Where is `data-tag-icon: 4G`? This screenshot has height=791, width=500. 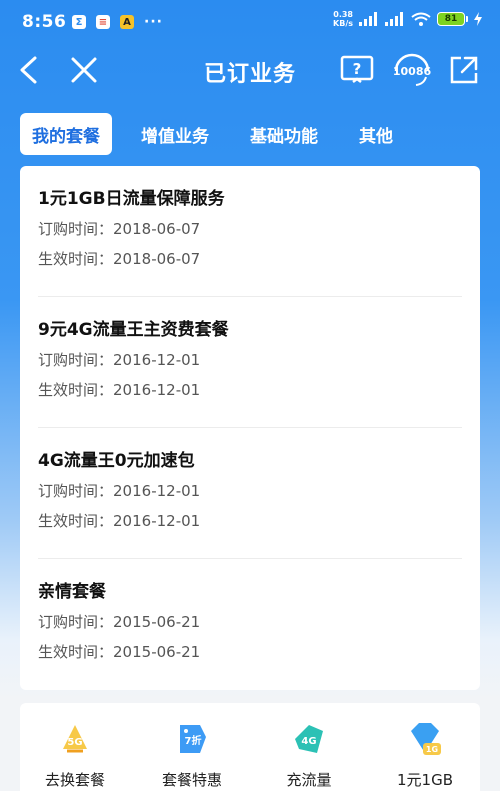
data-tag-icon: 4G is located at coordinates (309, 739).